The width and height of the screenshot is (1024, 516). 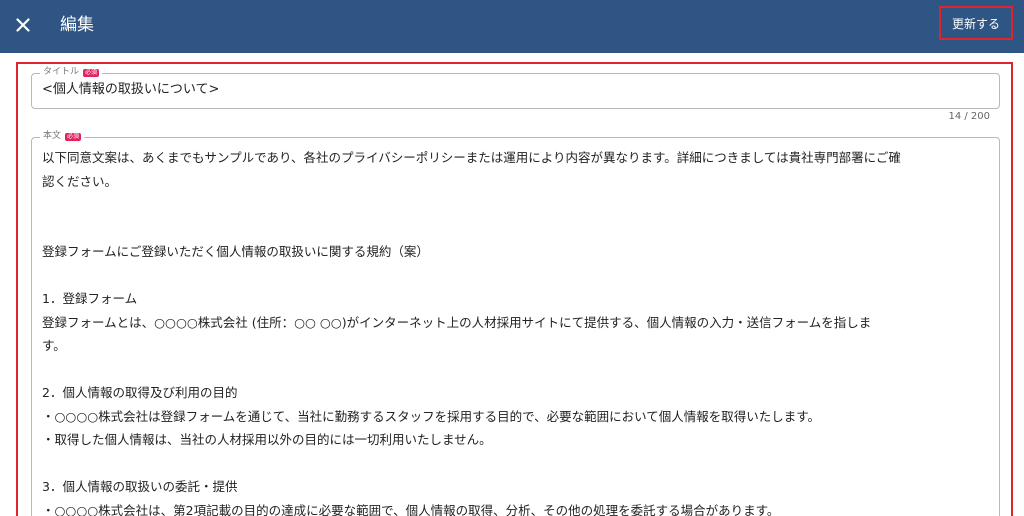 I want to click on title-field: タイトル 必須 <個人情報の取扱いについて>, so click(x=515, y=88).